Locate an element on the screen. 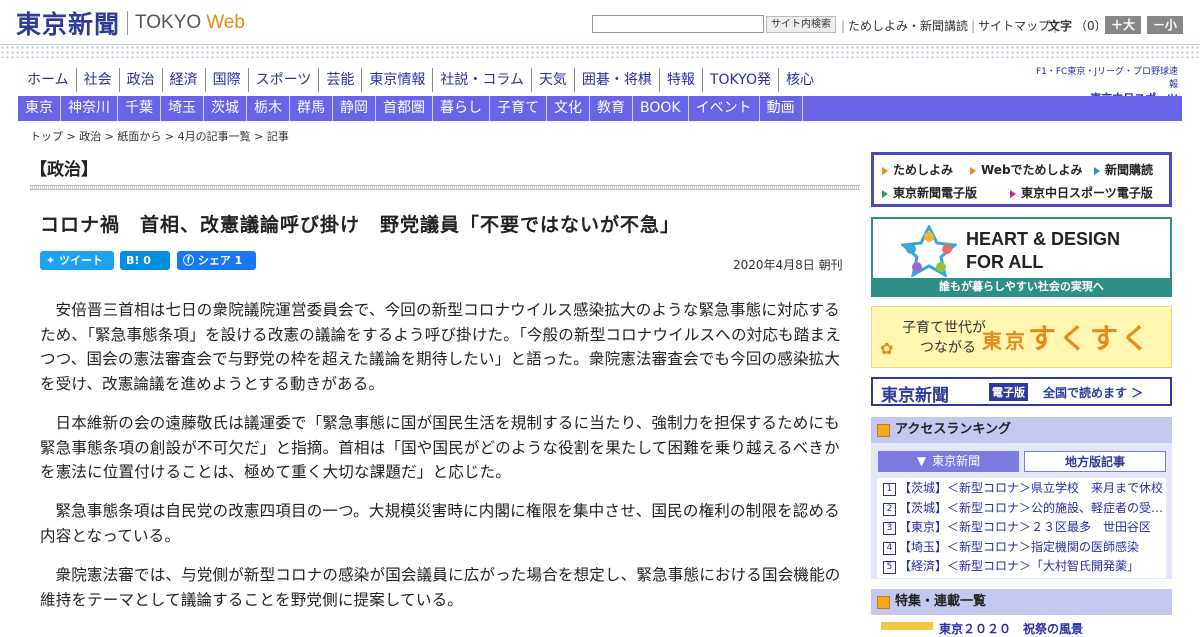 The image size is (1200, 637). feature-item-link: 東京２０２０ 祝祭の風景 is located at coordinates (1011, 628).